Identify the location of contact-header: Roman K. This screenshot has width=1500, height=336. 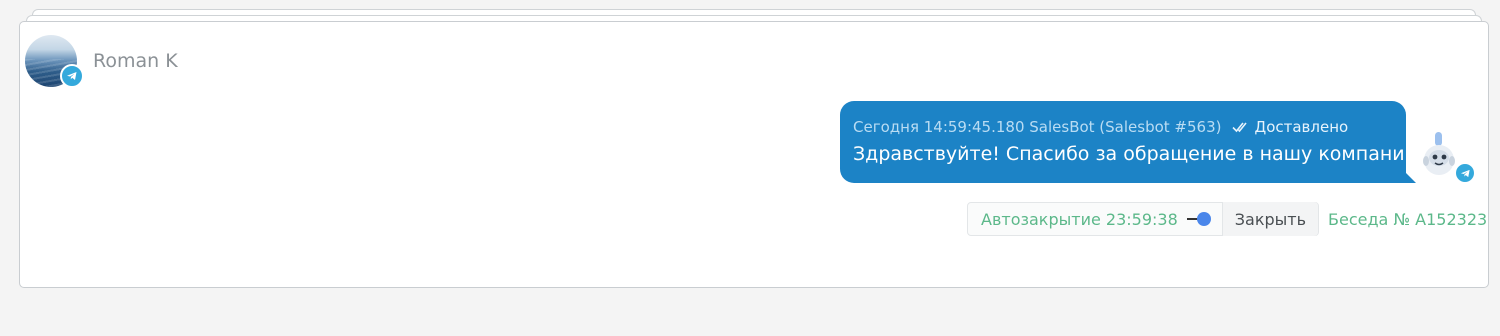
(101, 61).